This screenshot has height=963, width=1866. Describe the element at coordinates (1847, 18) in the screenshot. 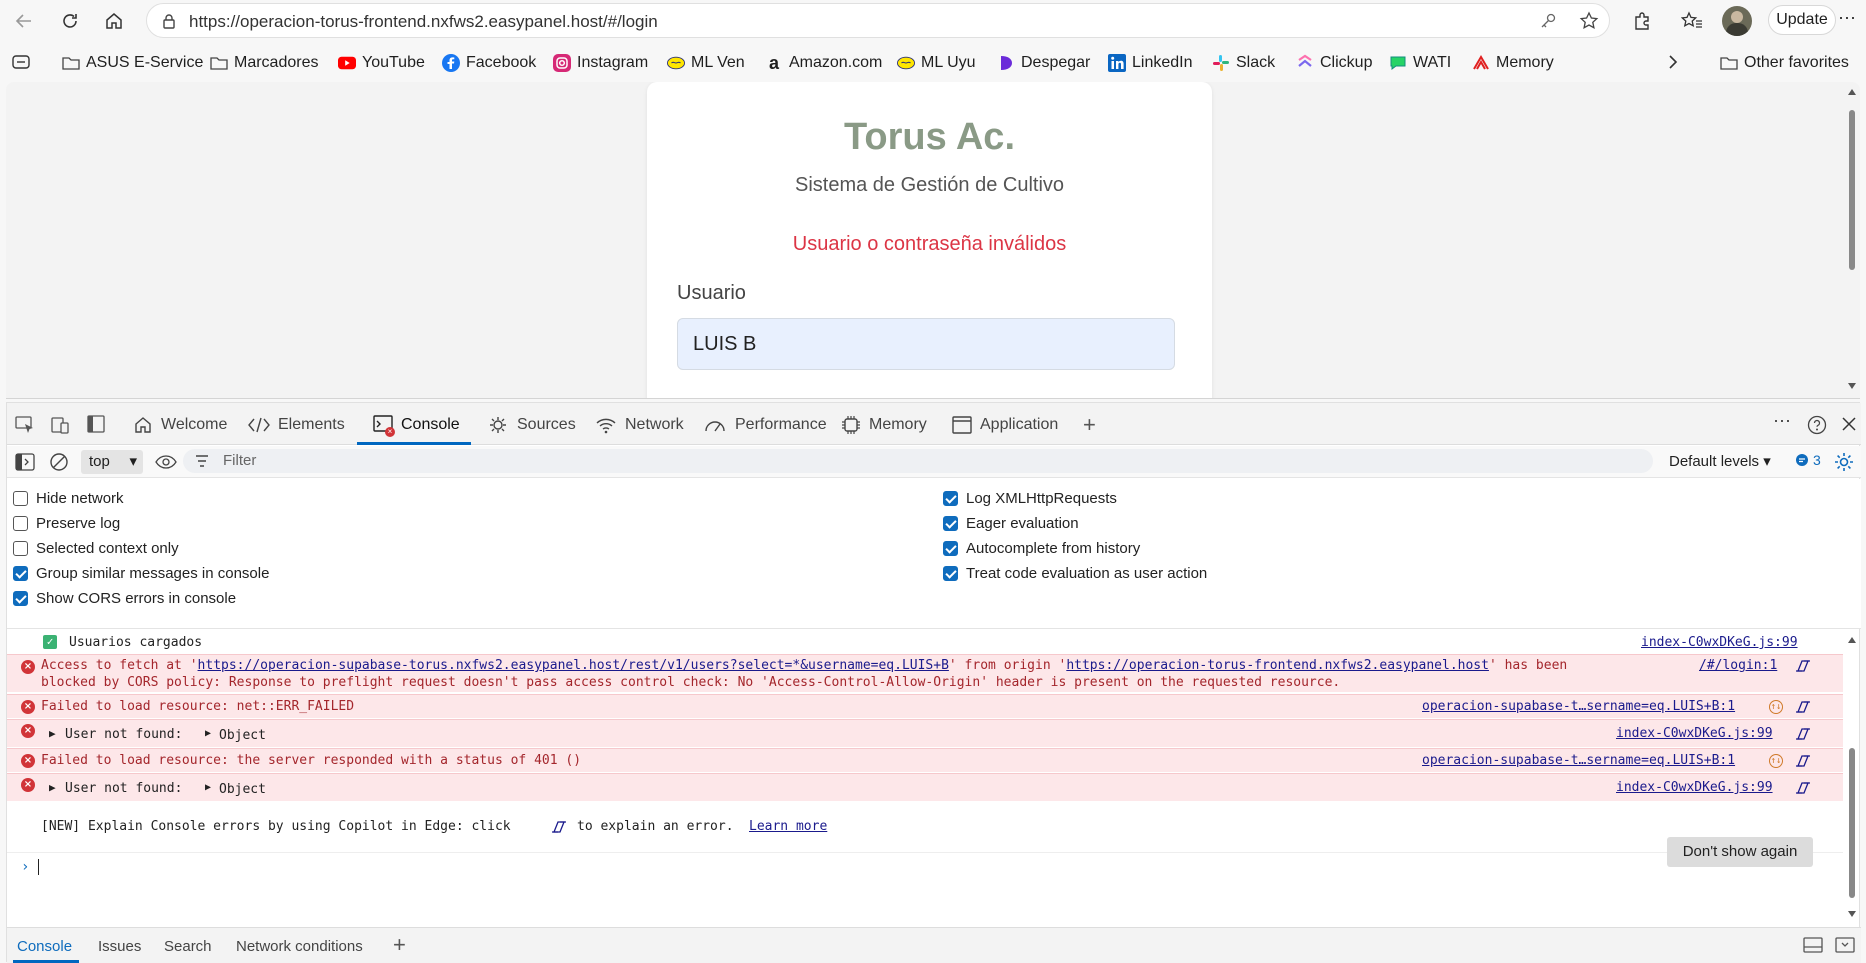

I see `more-options-icon: ⋯` at that location.